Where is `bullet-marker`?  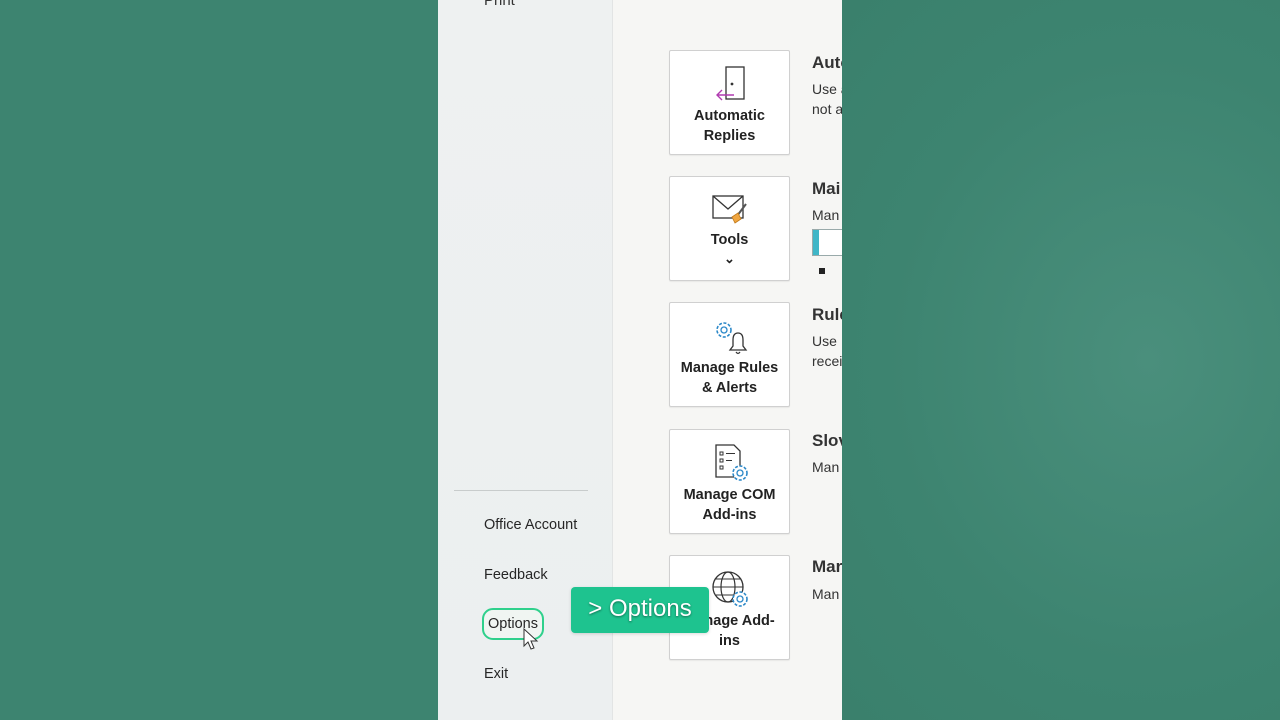
bullet-marker is located at coordinates (822, 271).